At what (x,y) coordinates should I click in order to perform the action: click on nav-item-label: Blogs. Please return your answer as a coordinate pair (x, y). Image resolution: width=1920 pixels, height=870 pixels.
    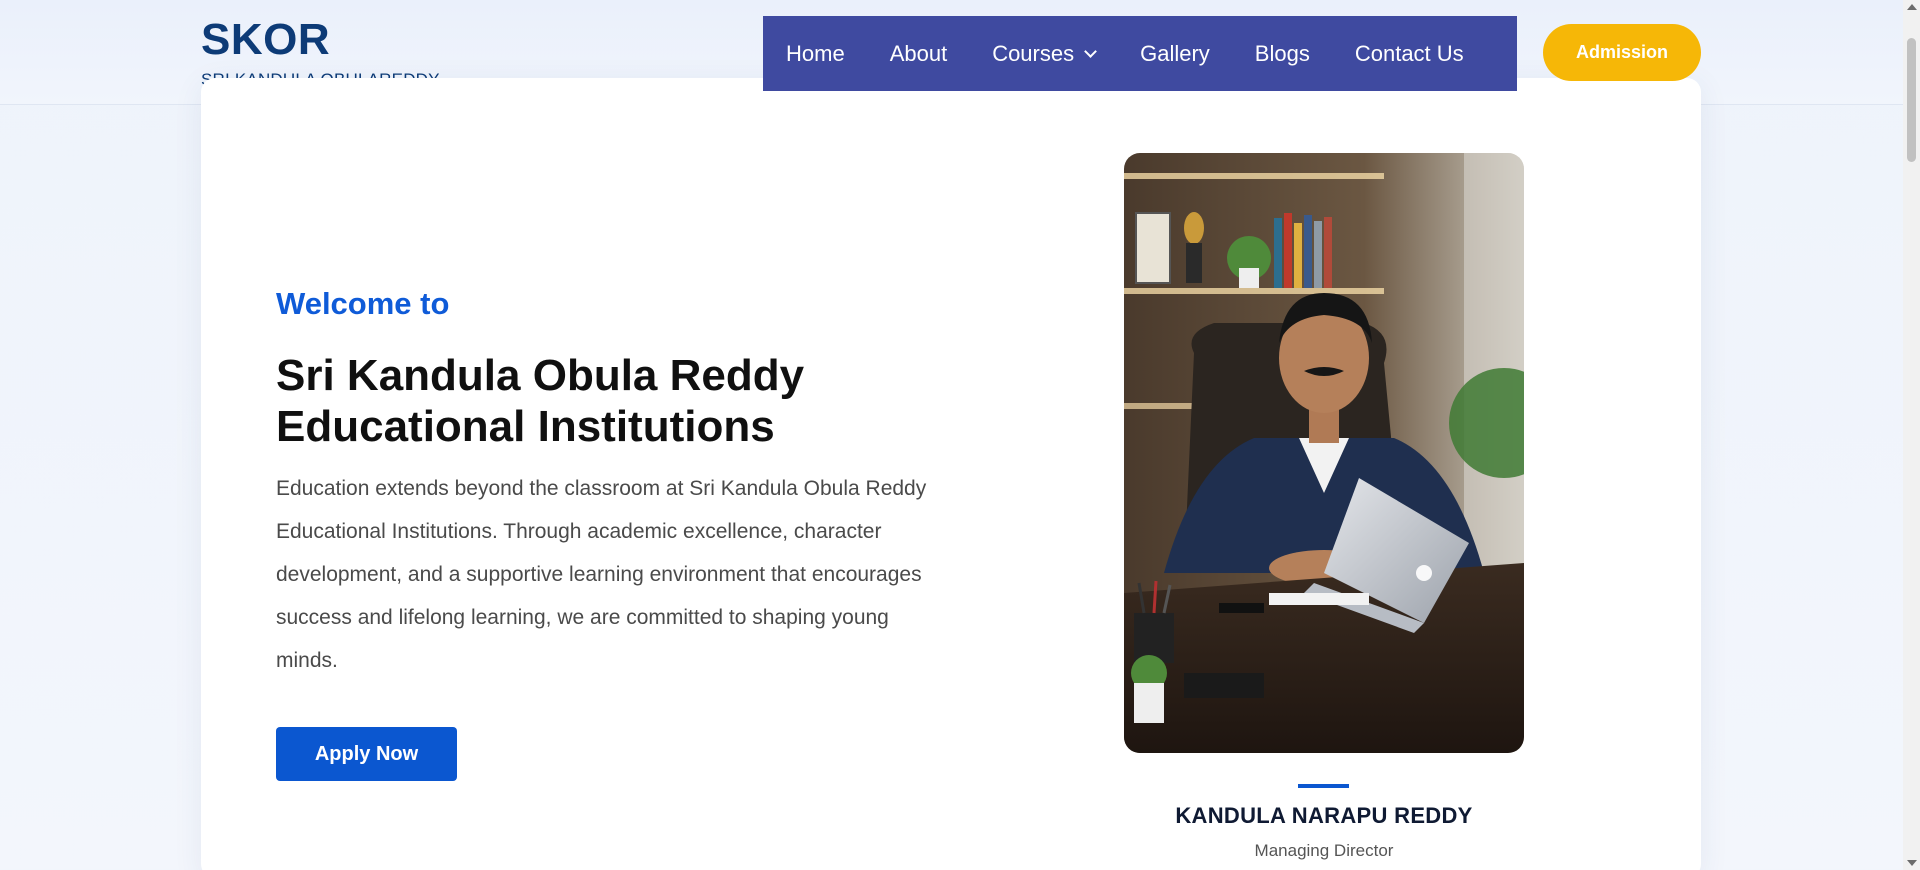
    Looking at the image, I should click on (1282, 53).